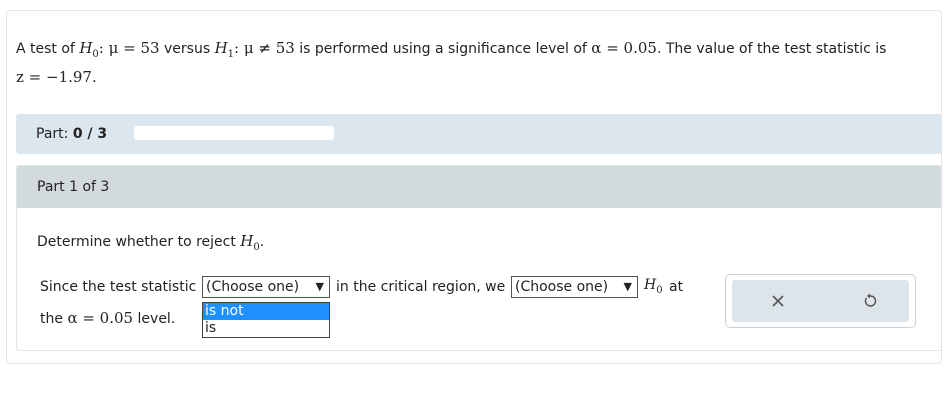 The image size is (944, 406). I want to click on instruction: Determine whether to reject H0., so click(151, 242).